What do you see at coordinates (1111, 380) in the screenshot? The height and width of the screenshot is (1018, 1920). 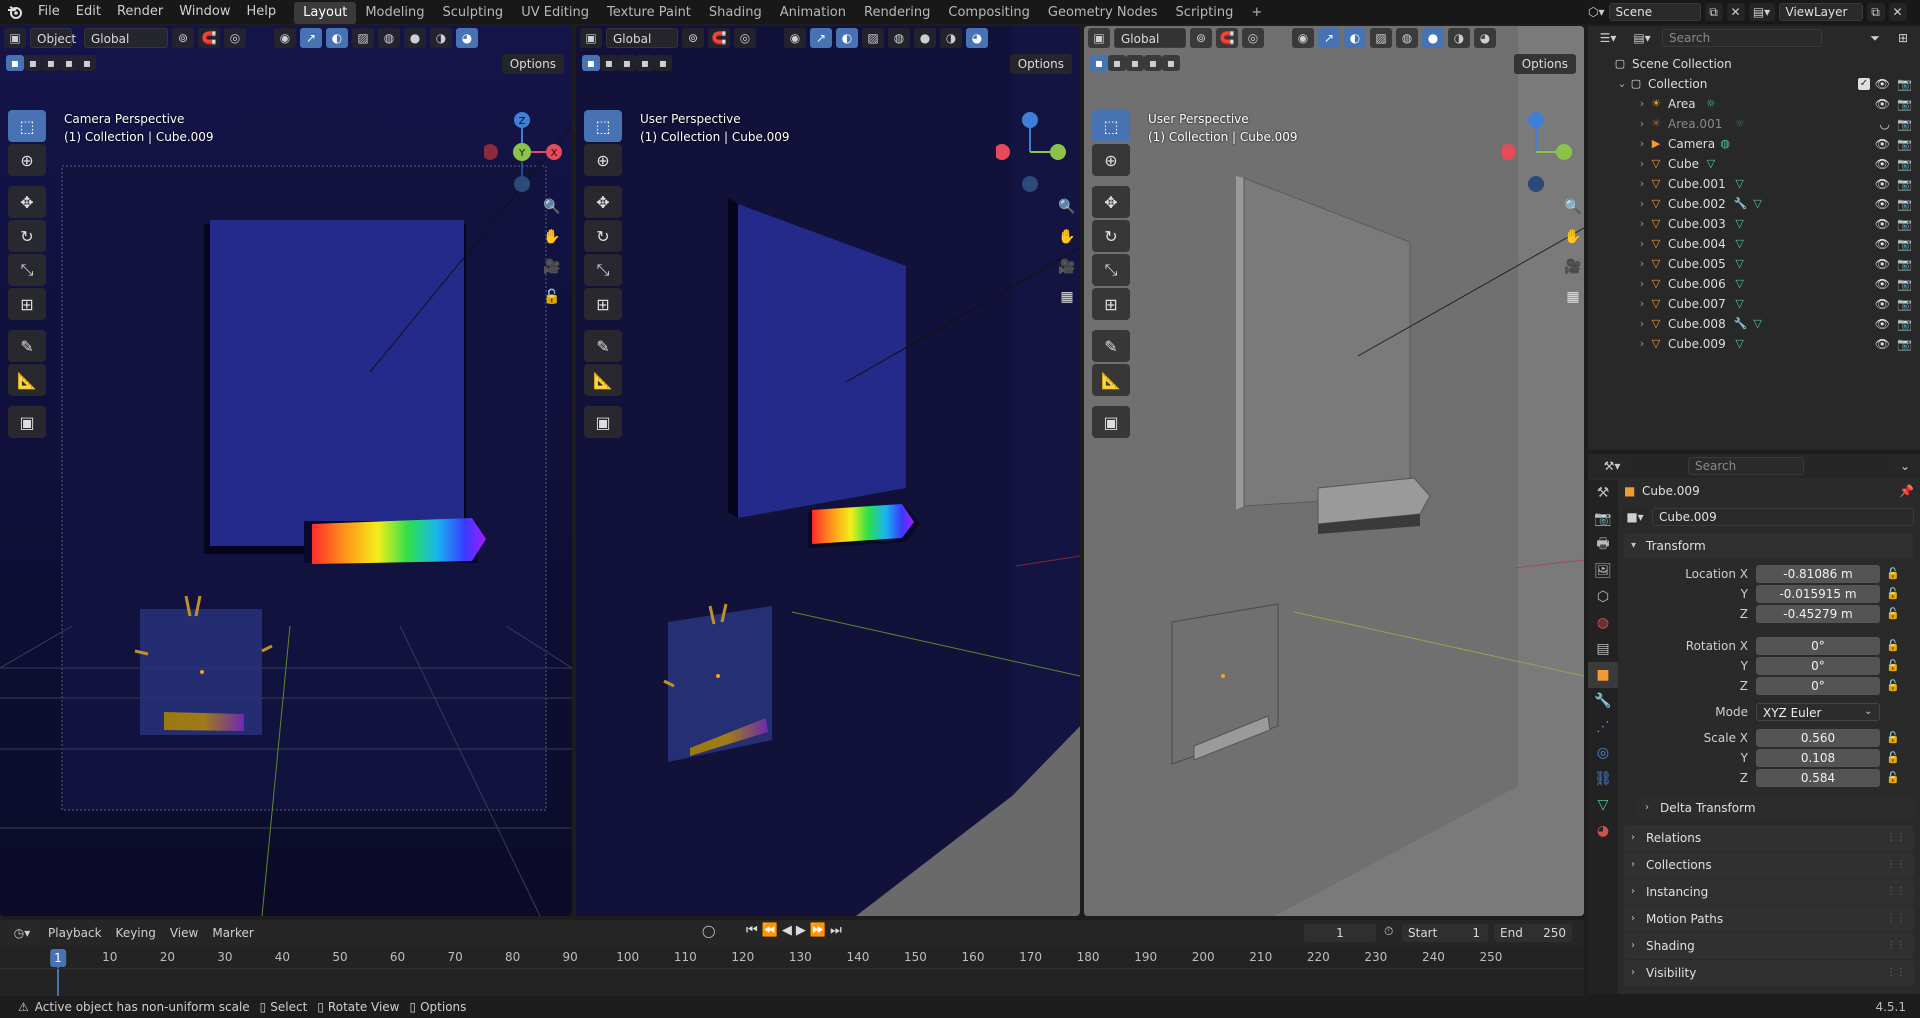 I see `measure-icon: 📐` at bounding box center [1111, 380].